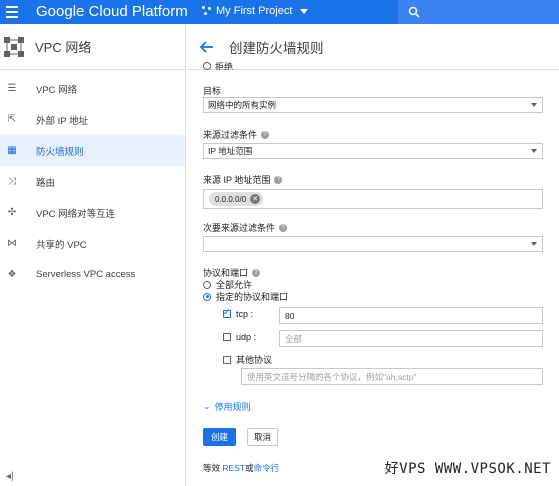  I want to click on source-ip-input: 0.0.0.0/0 ✕, so click(373, 199).